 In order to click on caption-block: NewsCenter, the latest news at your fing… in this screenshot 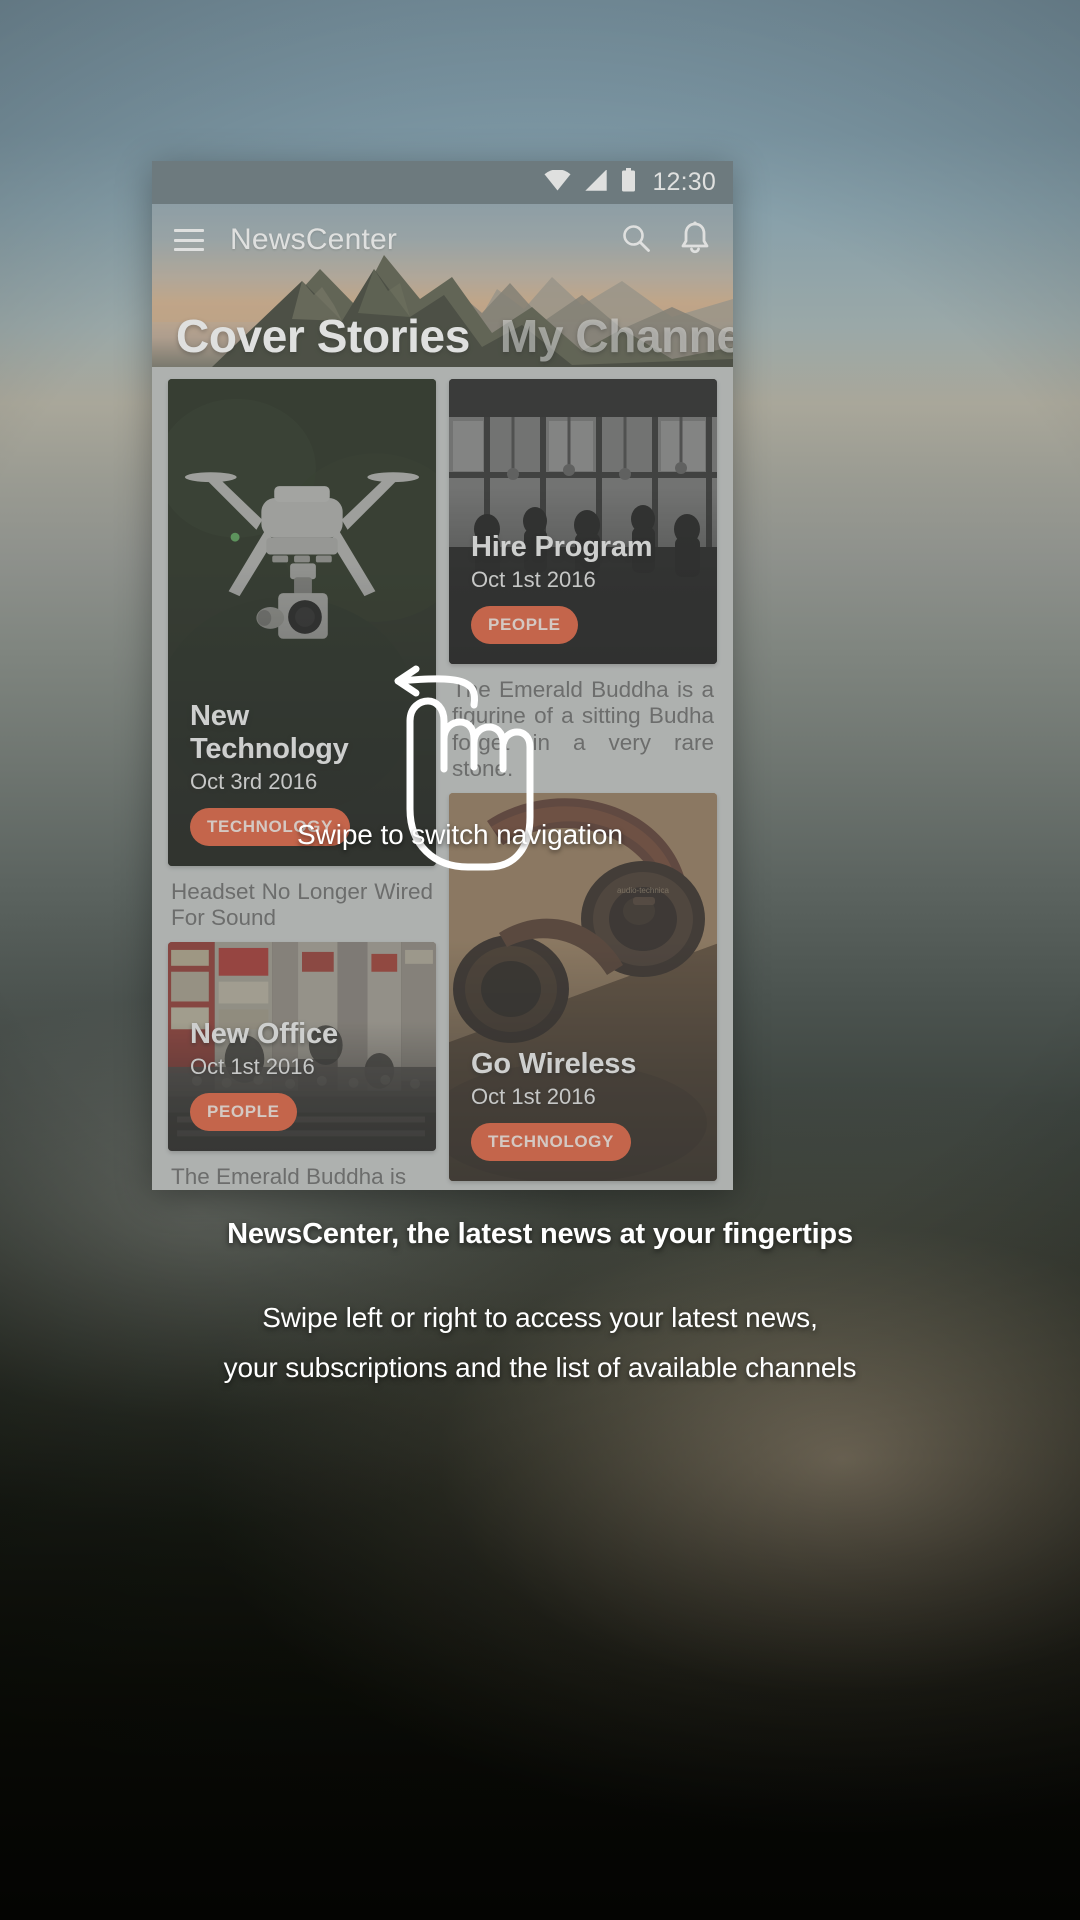, I will do `click(540, 1305)`.